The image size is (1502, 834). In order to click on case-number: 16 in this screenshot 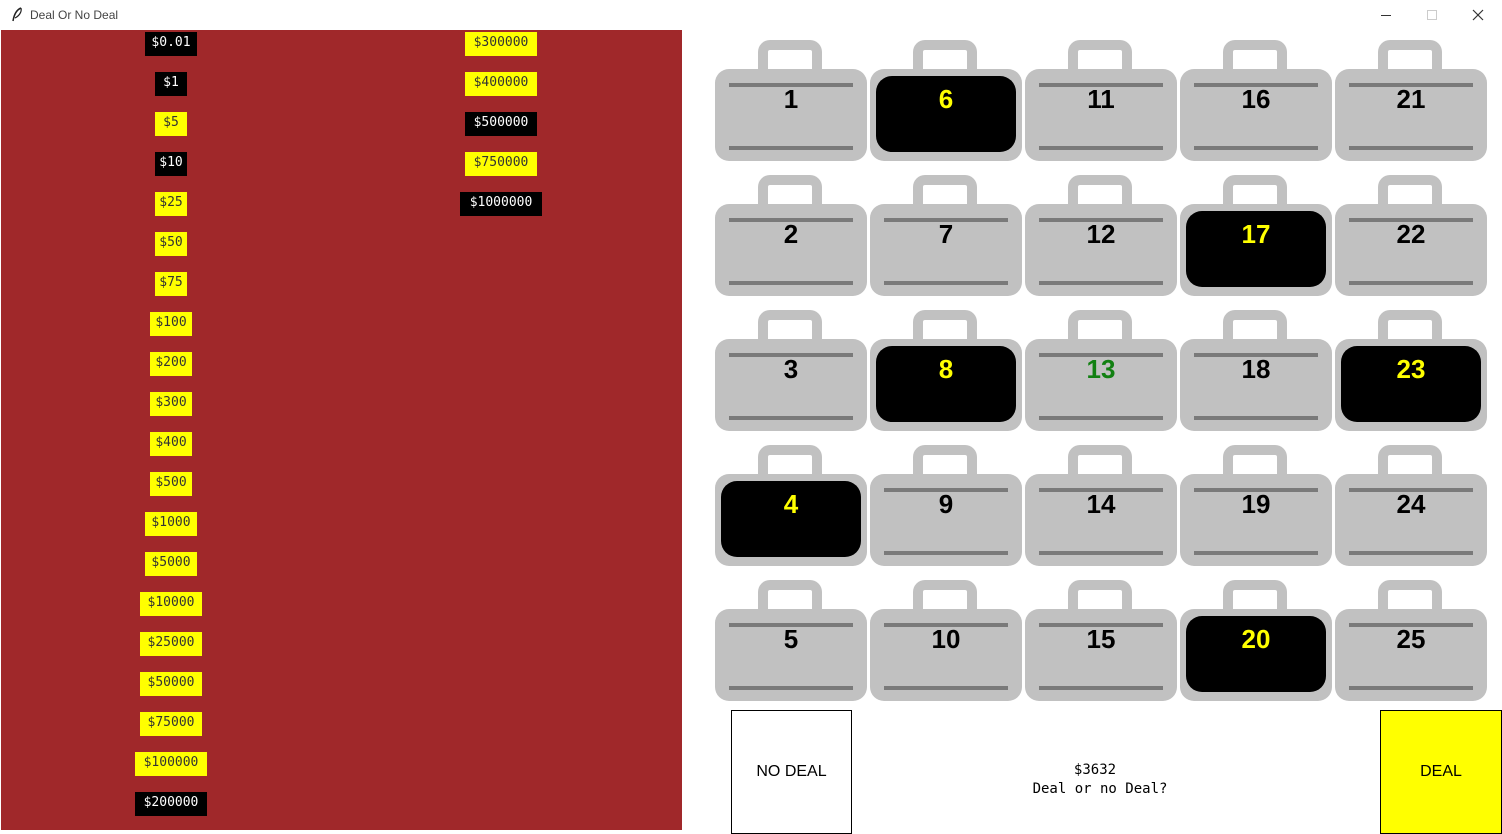, I will do `click(1256, 99)`.